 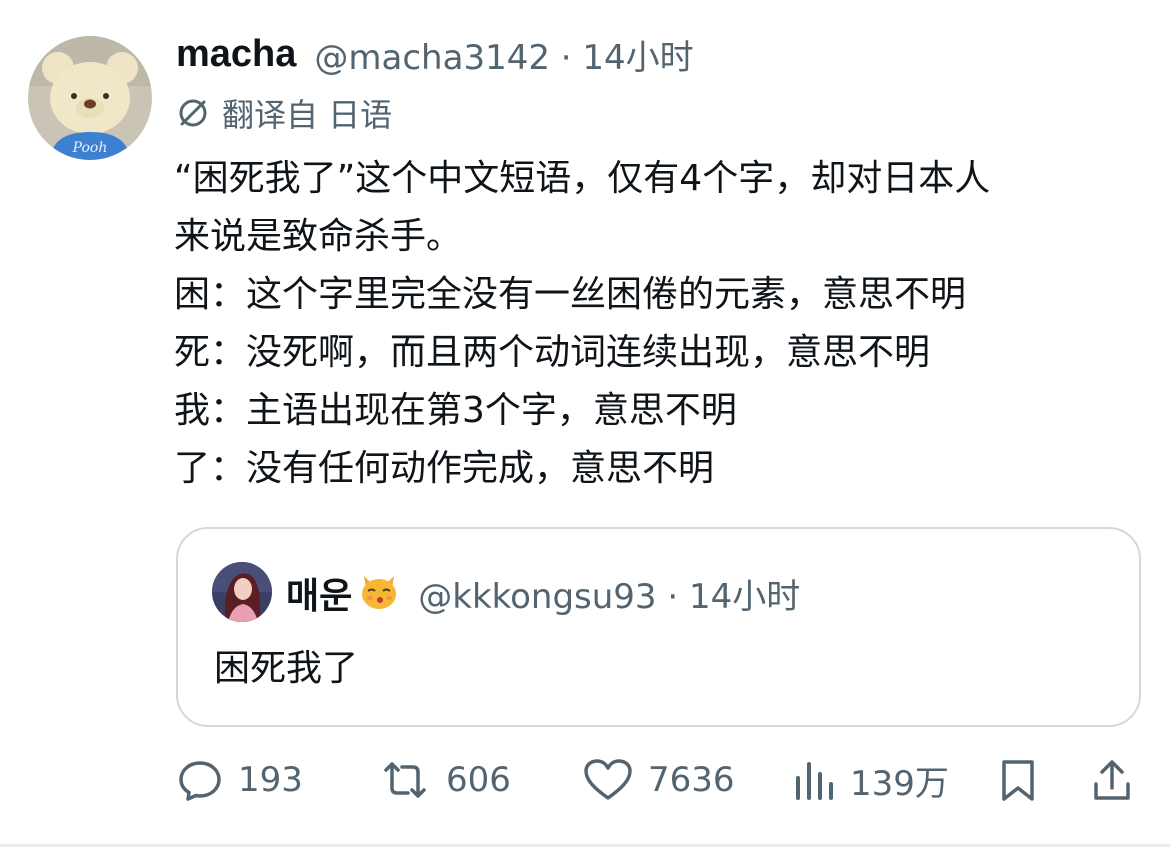 I want to click on author-handle-time: @macha3142 · 14小时, so click(x=503, y=54).